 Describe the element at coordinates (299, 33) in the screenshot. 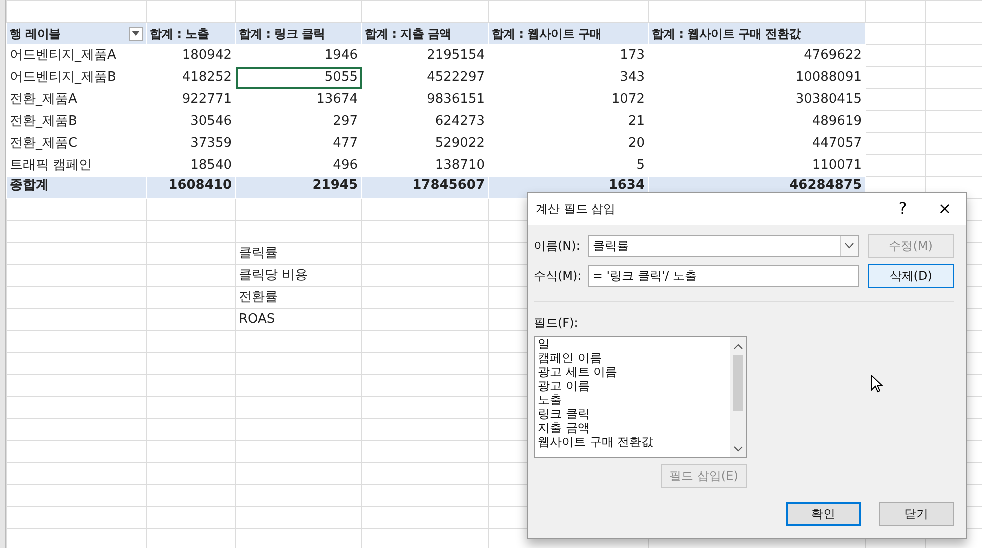

I see `column-header: 합계 : 링크 클릭` at that location.